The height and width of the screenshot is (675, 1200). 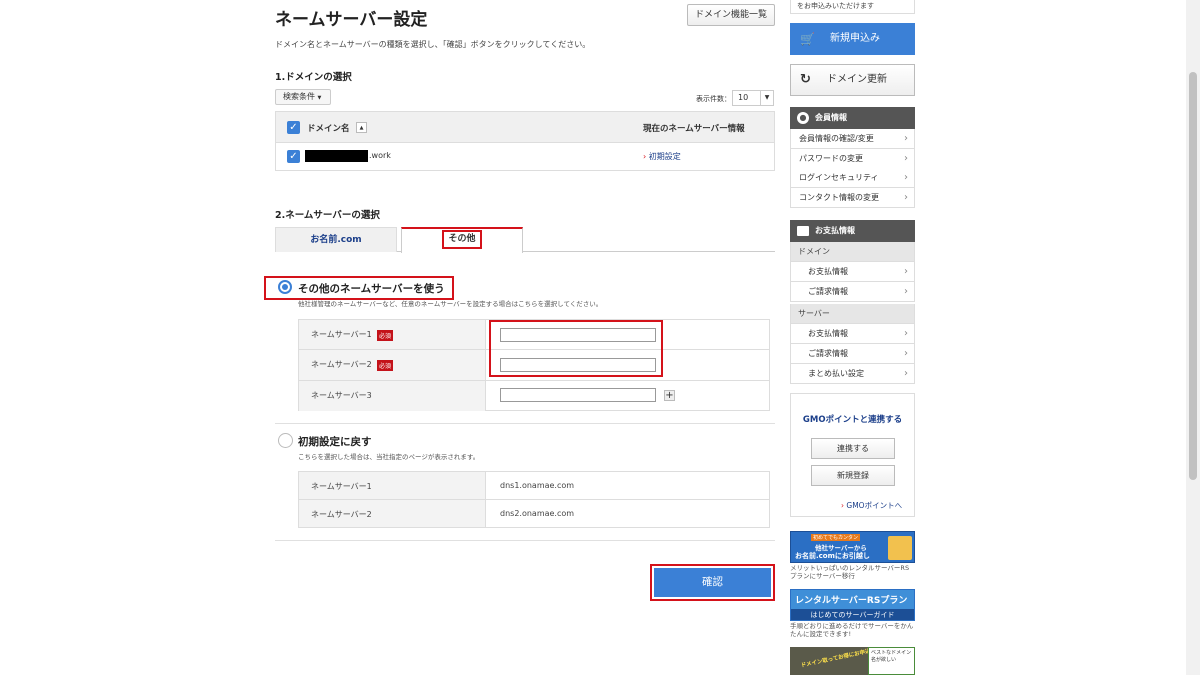 I want to click on banner-headline: ベストなドメイン名が欲しい, so click(x=891, y=661).